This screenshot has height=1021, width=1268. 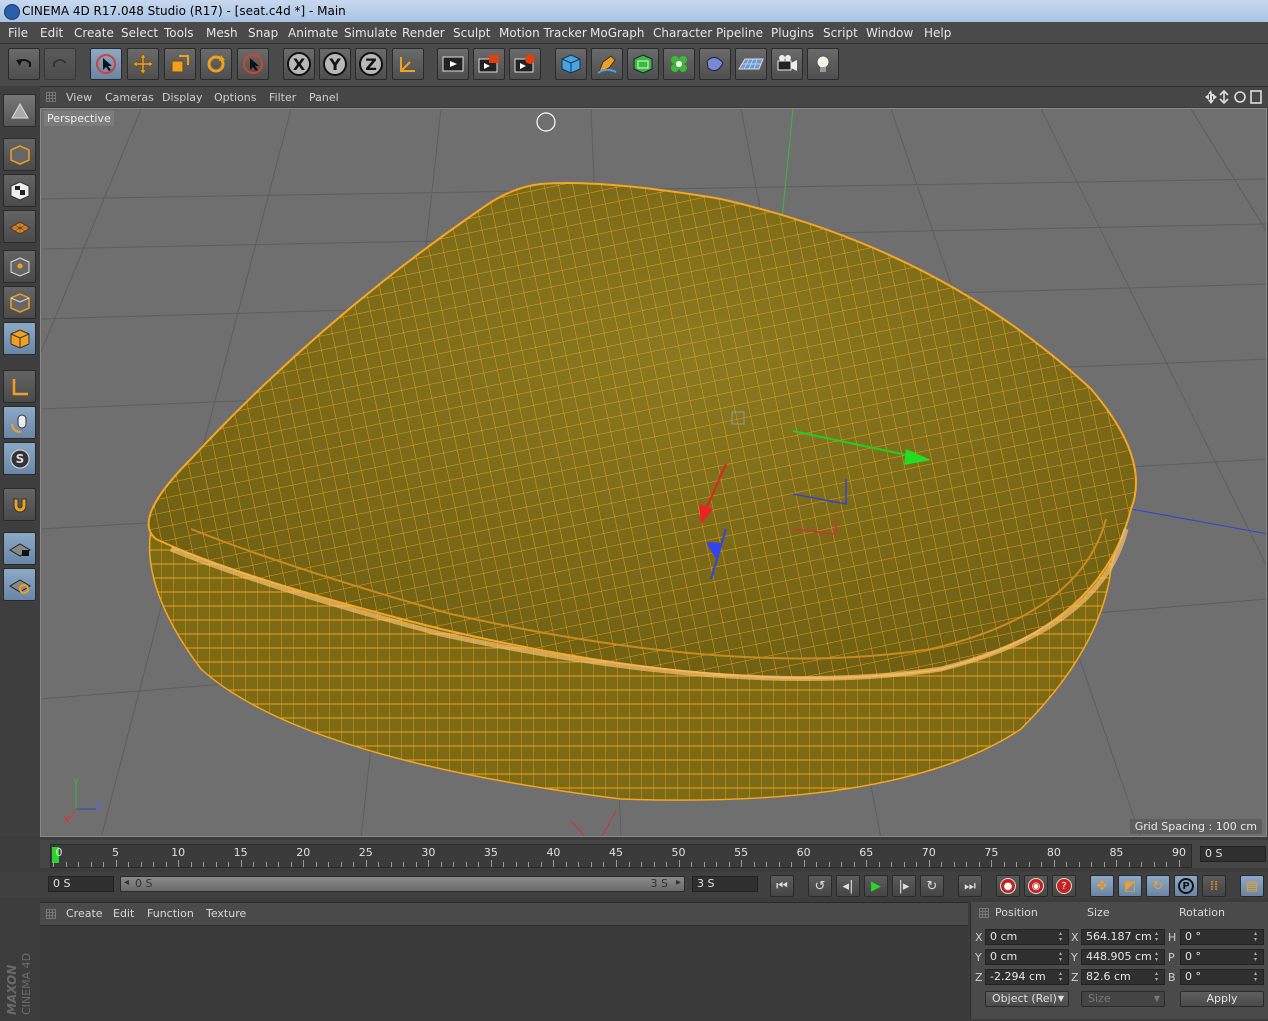 What do you see at coordinates (19, 584) in the screenshot?
I see `planar-workplane-icon` at bounding box center [19, 584].